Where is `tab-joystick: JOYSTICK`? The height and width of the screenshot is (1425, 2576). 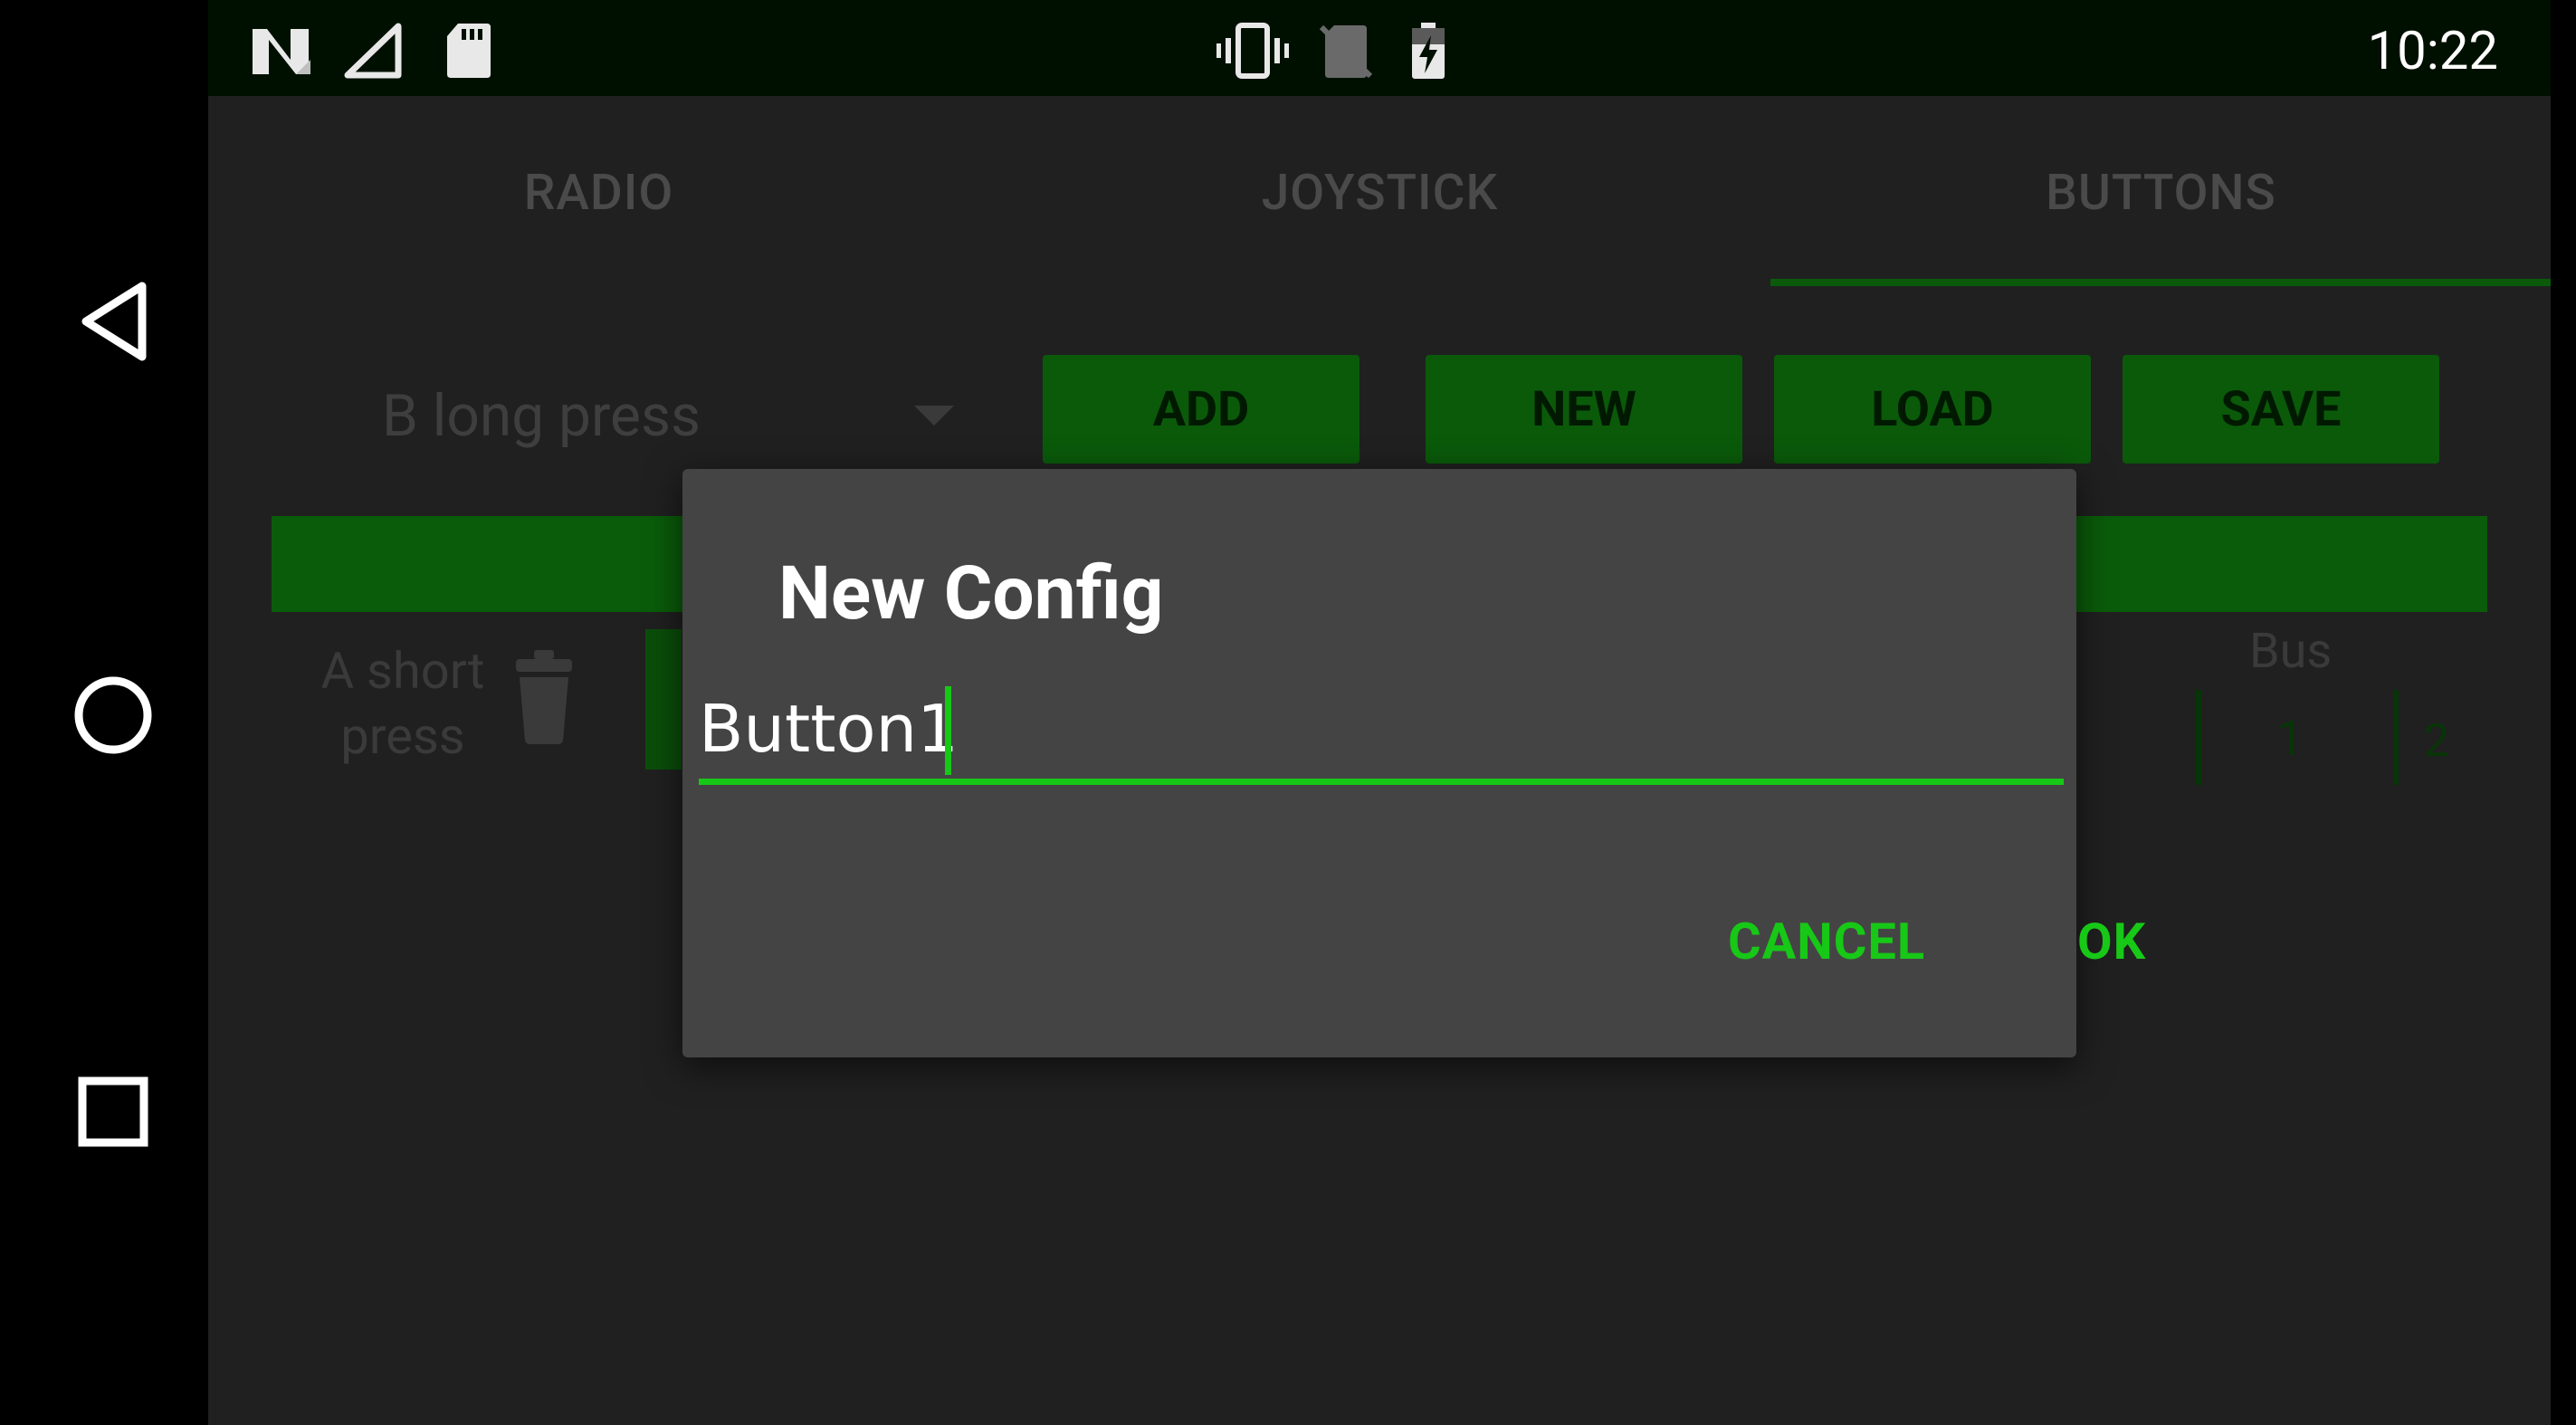 tab-joystick: JOYSTICK is located at coordinates (1380, 193).